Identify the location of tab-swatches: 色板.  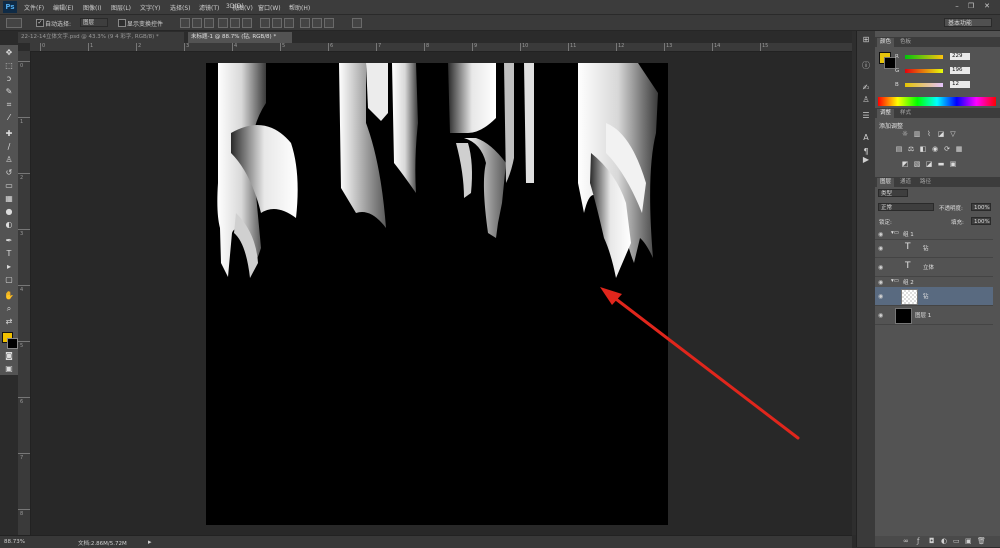
(905, 42).